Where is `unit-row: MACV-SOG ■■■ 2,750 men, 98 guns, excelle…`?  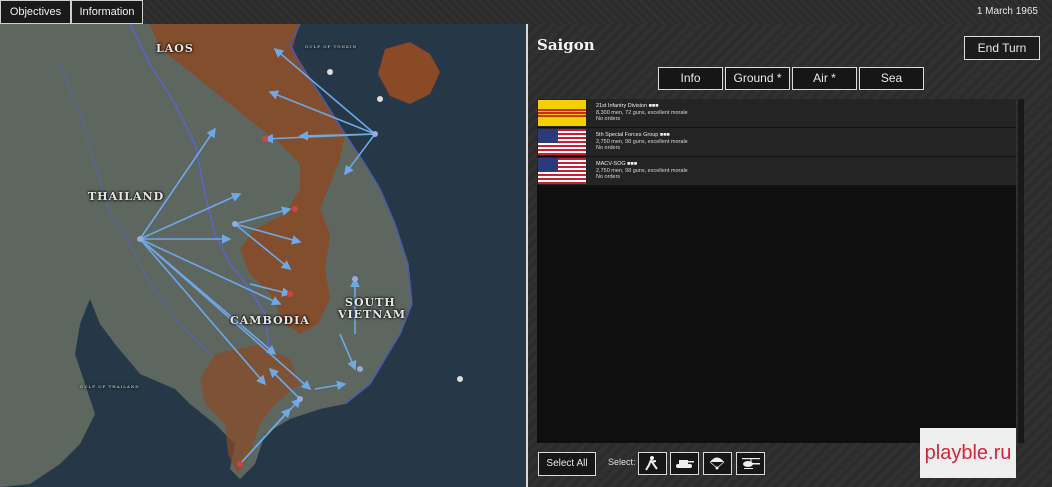
unit-row: MACV-SOG ■■■ 2,750 men, 98 guns, excelle… is located at coordinates (776, 171).